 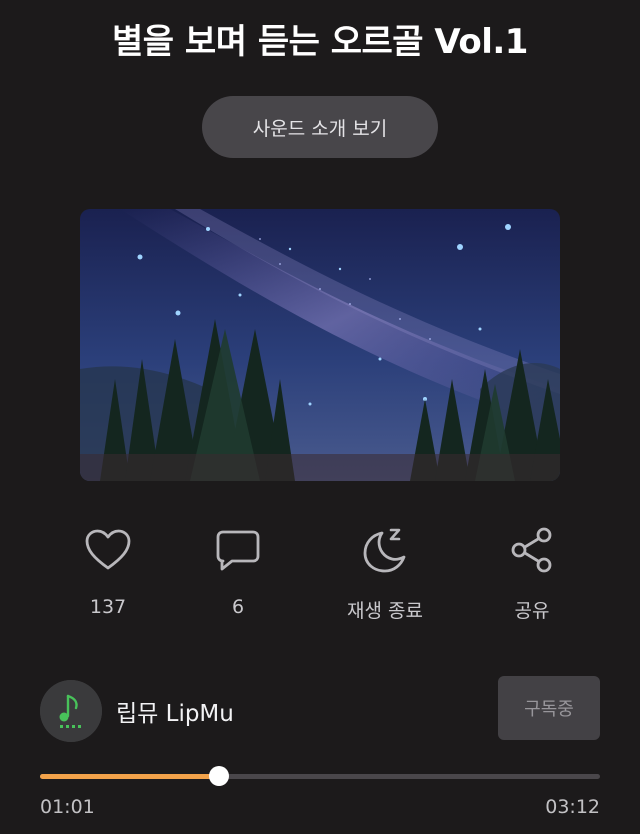 I want to click on action-bar: 137 6 재생 종료 공유, so click(x=320, y=579).